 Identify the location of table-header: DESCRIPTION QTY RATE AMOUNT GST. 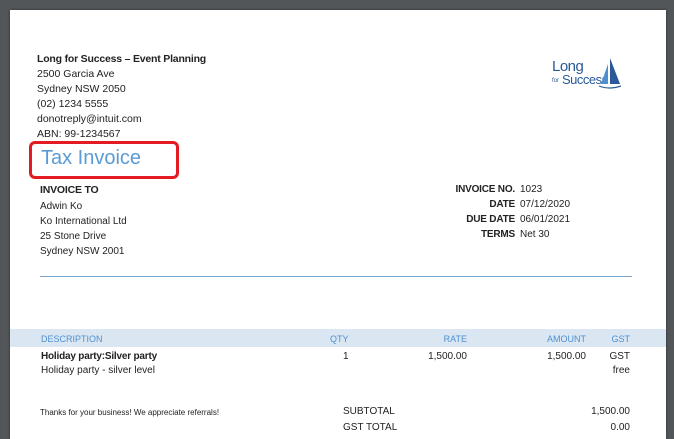
(338, 338).